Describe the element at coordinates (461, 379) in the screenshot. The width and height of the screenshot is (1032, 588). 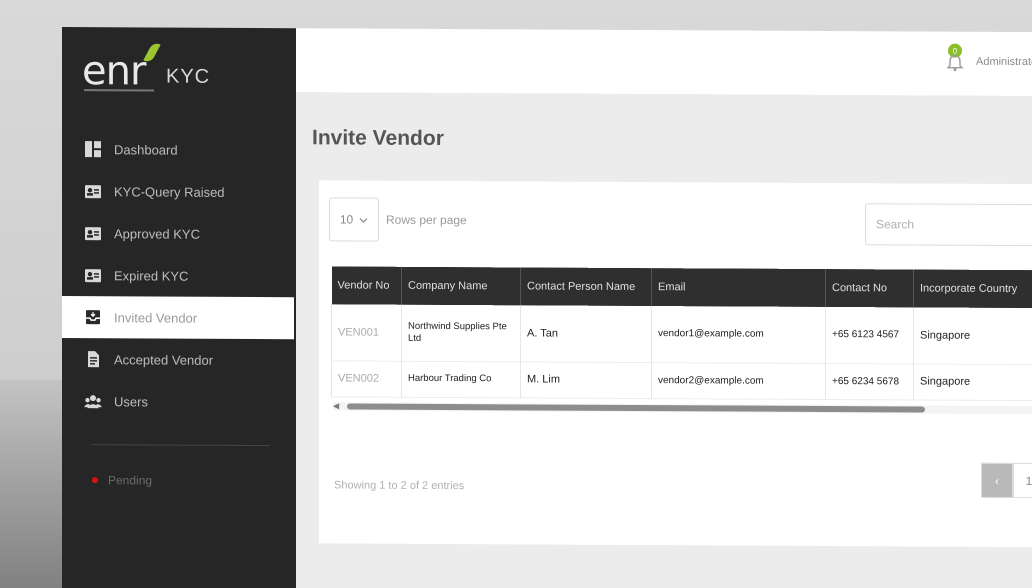
I see `cell-company-name: Harbour Trading Co` at that location.